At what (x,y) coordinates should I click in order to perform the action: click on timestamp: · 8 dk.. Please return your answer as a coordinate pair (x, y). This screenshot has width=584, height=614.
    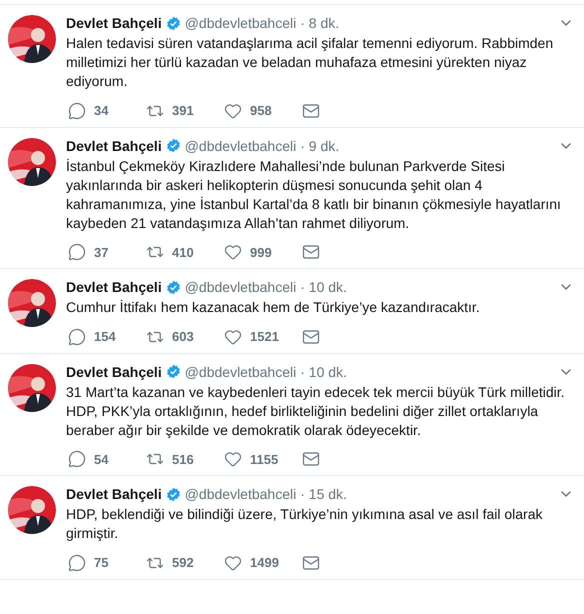
    Looking at the image, I should click on (320, 23).